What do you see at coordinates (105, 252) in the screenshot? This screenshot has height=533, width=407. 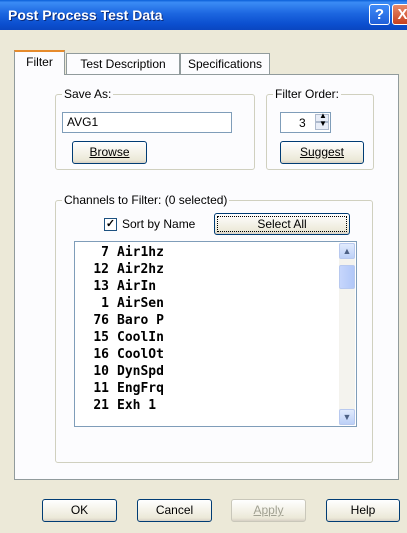 I see `channel-number: 7` at bounding box center [105, 252].